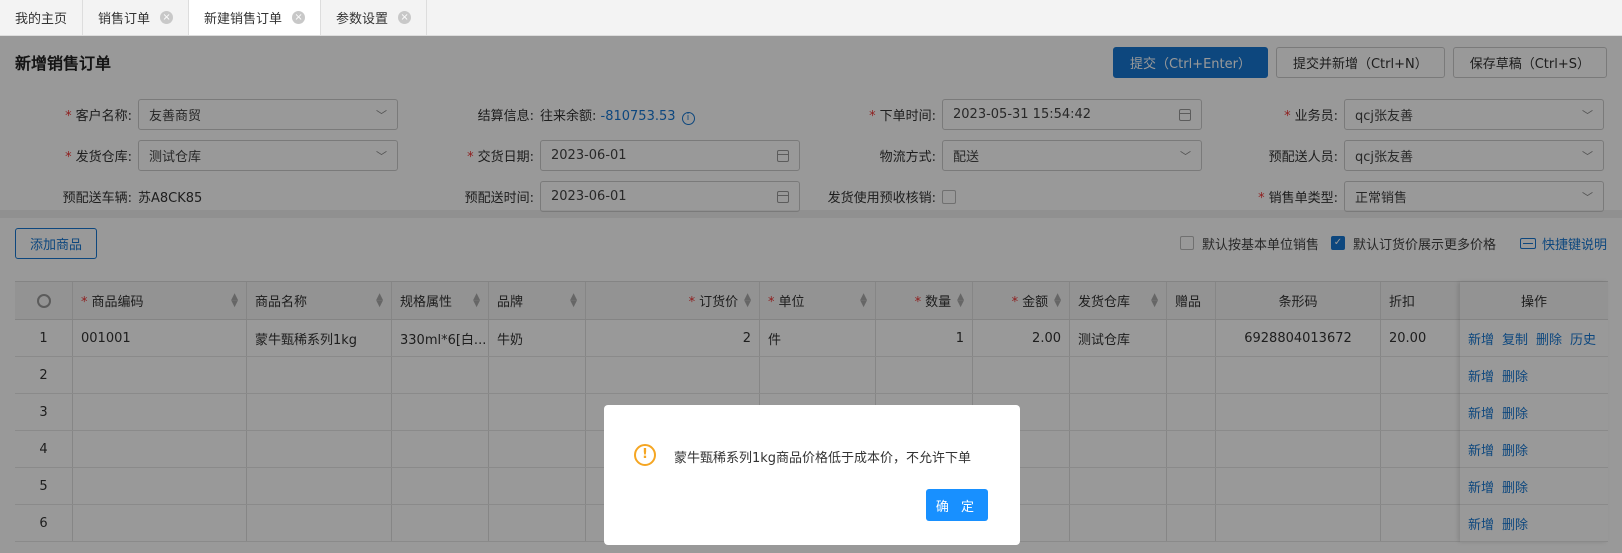  Describe the element at coordinates (812, 475) in the screenshot. I see `warning-dialog: ! 蒙牛甄稀系列1kg商品价格低于成本价，不允许下单 确 定` at that location.